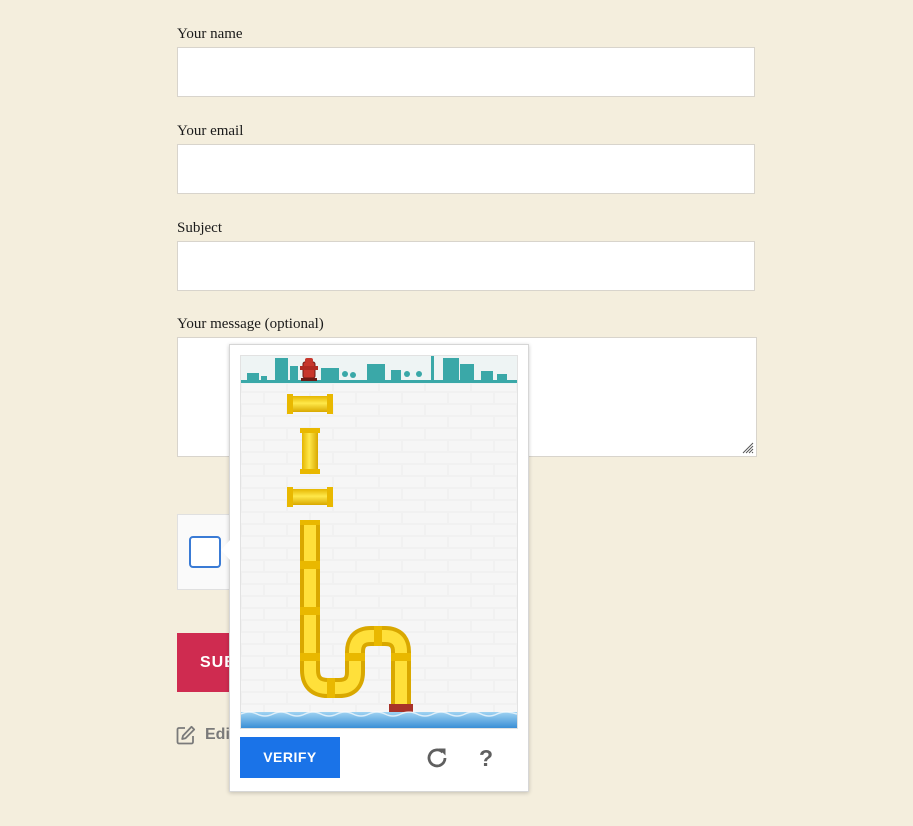 This screenshot has width=913, height=826. I want to click on message-label: Your message (optional), so click(250, 324).